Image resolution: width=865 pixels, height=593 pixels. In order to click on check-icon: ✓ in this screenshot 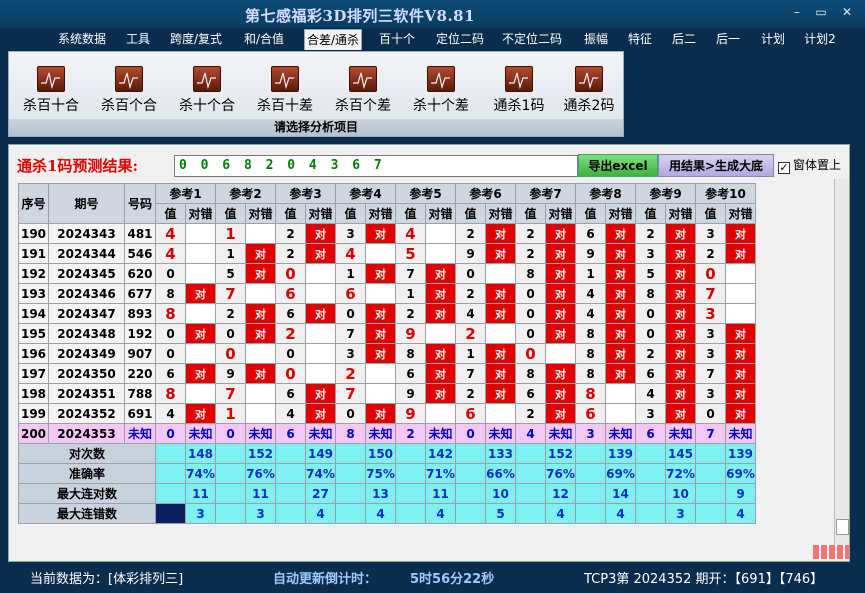, I will do `click(784, 168)`.